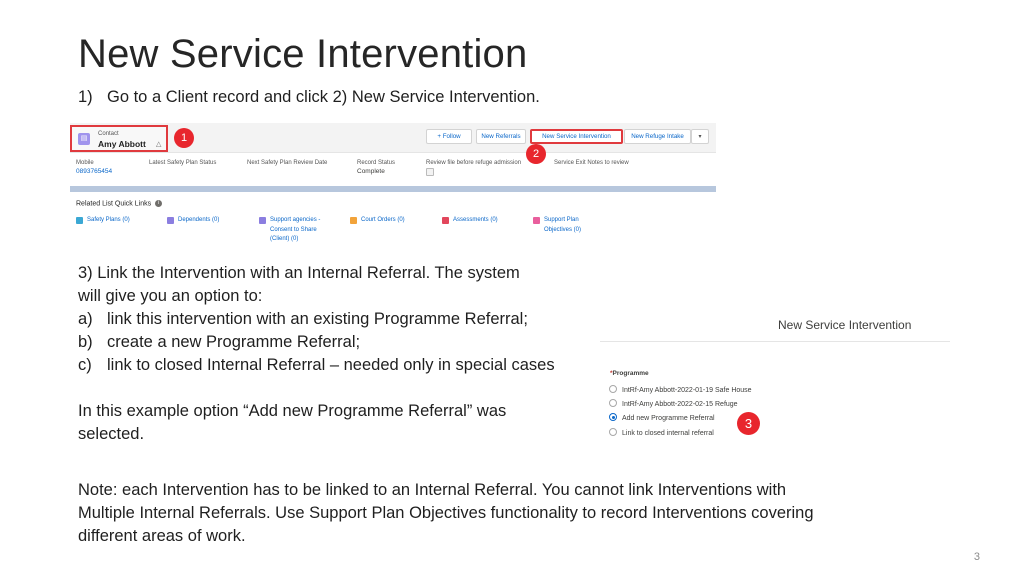  I want to click on quick-link-label: Assessments (0), so click(475, 220).